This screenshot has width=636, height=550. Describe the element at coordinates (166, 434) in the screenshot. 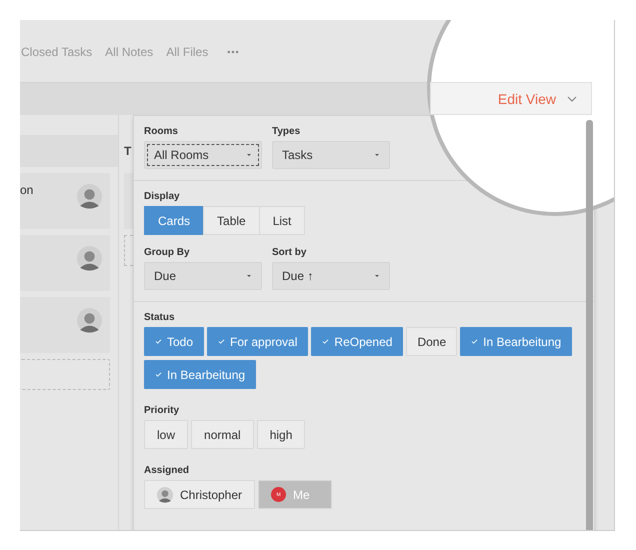

I see `priority-toggle: low` at that location.